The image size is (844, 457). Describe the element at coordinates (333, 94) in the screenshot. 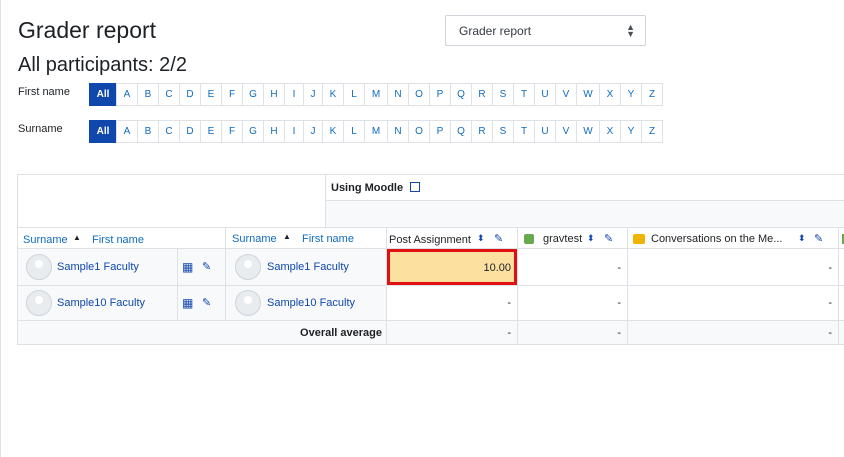

I see `first-name-letter-k: K` at that location.